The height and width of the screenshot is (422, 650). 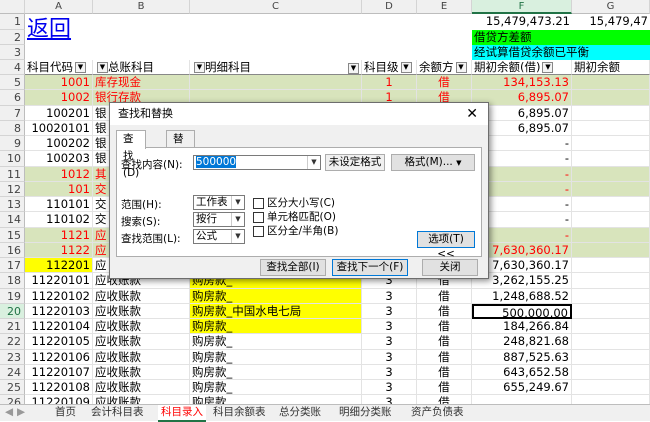 I want to click on scope-select: 工作表 ▼, so click(x=219, y=202).